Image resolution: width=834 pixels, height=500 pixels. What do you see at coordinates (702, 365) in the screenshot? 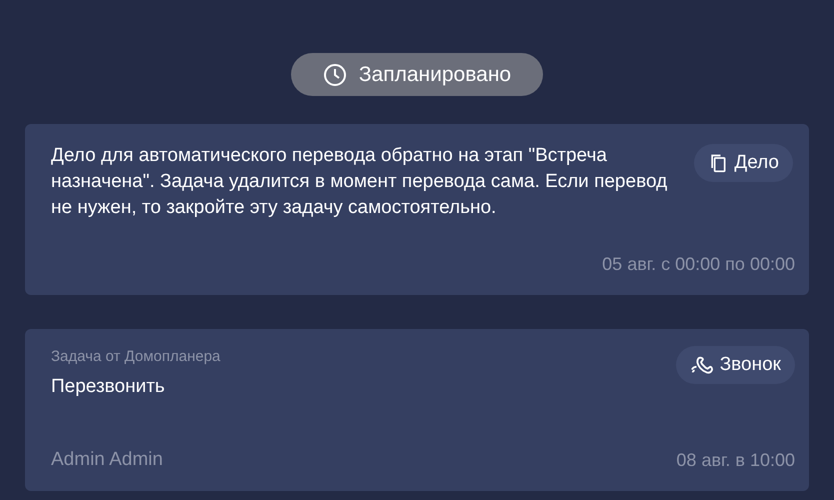
I see `phone-icon` at bounding box center [702, 365].